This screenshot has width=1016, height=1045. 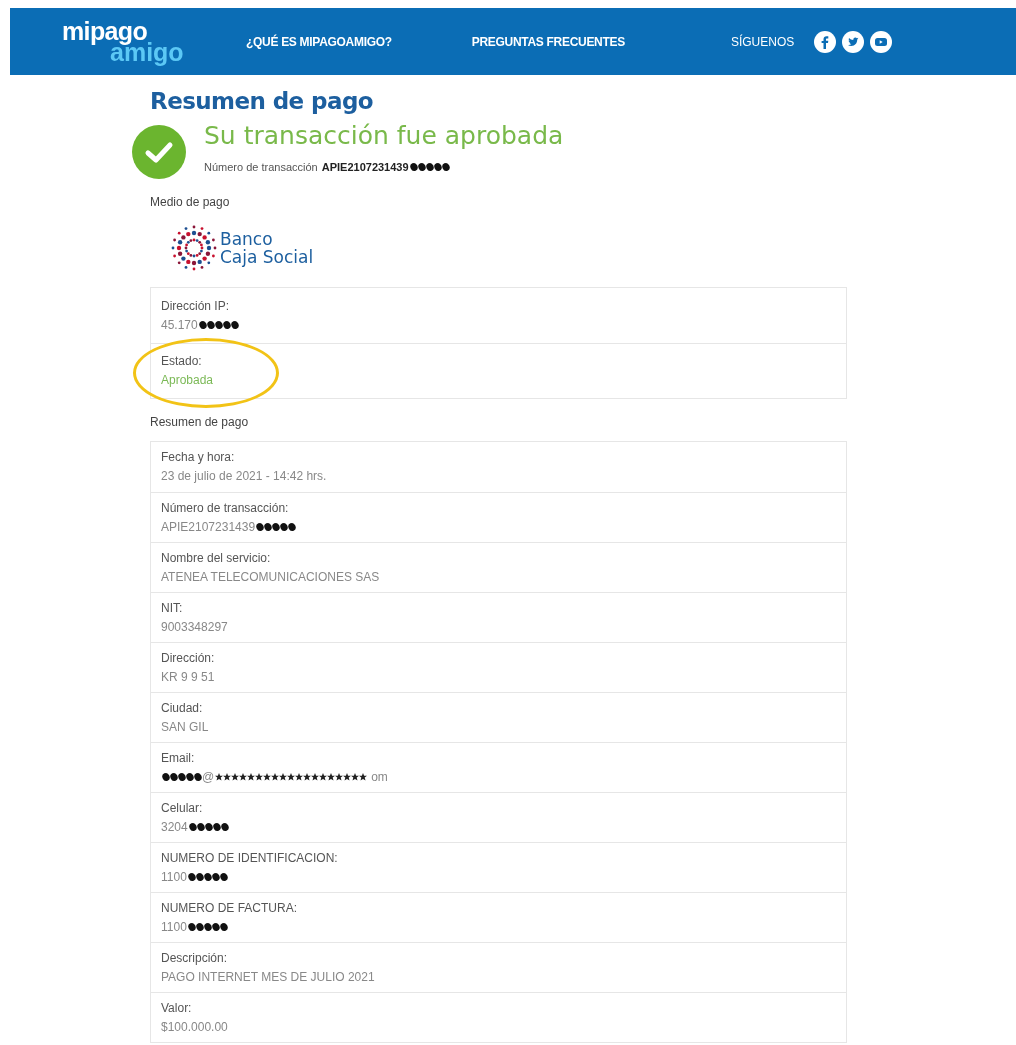 I want to click on field-label: Dirección:, so click(x=188, y=658).